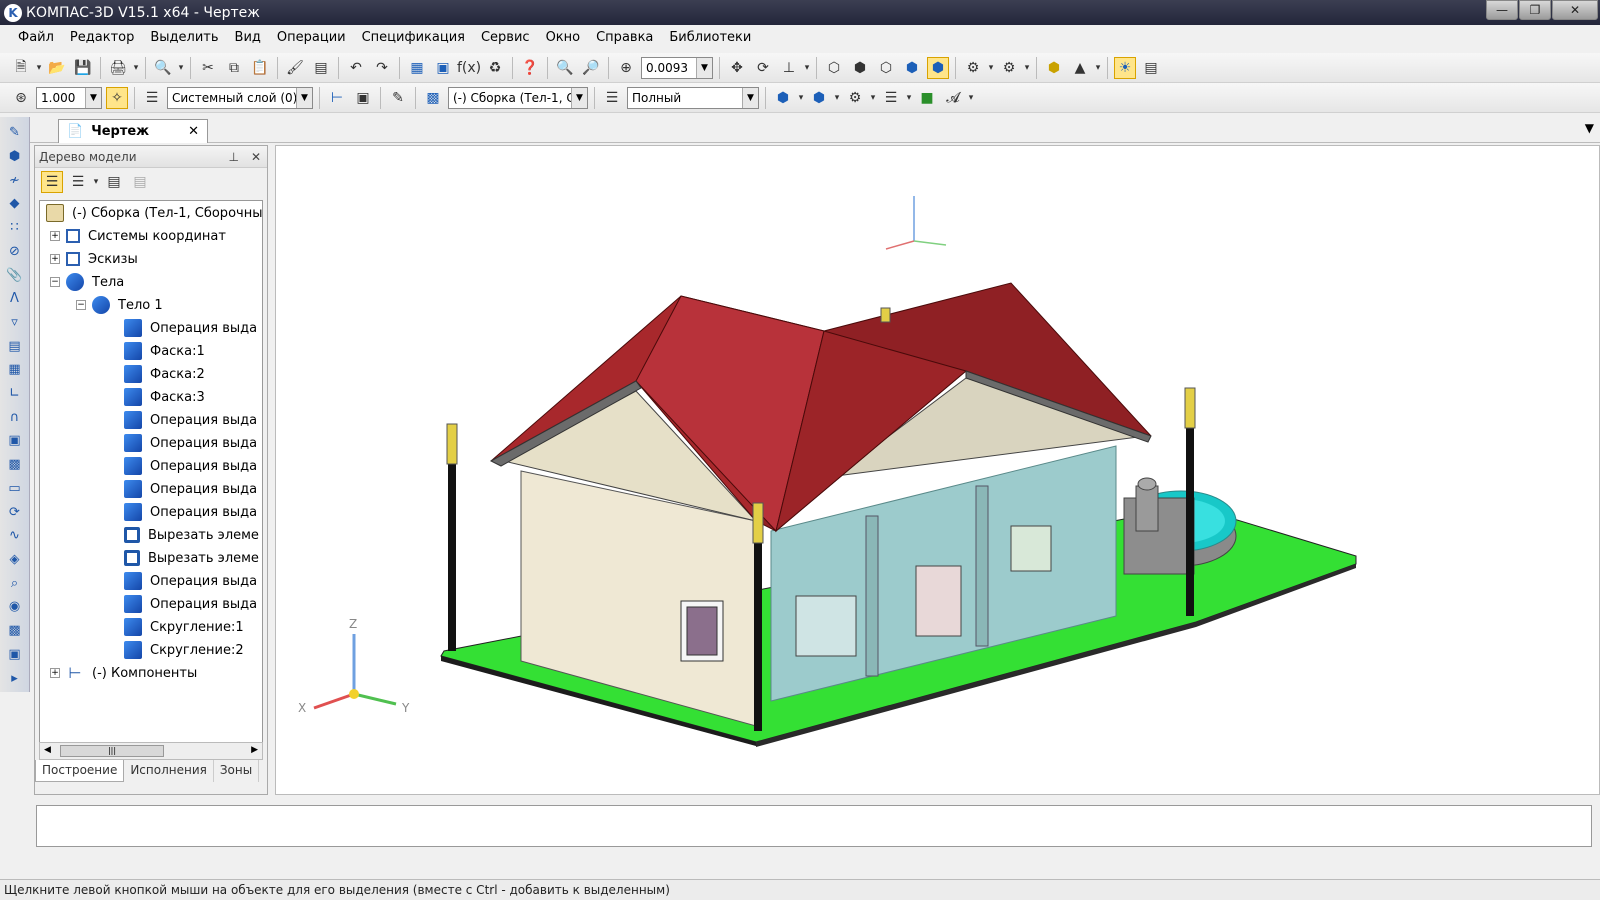  Describe the element at coordinates (15, 489) in the screenshot. I see `extrude-tool-icon: ▭` at that location.